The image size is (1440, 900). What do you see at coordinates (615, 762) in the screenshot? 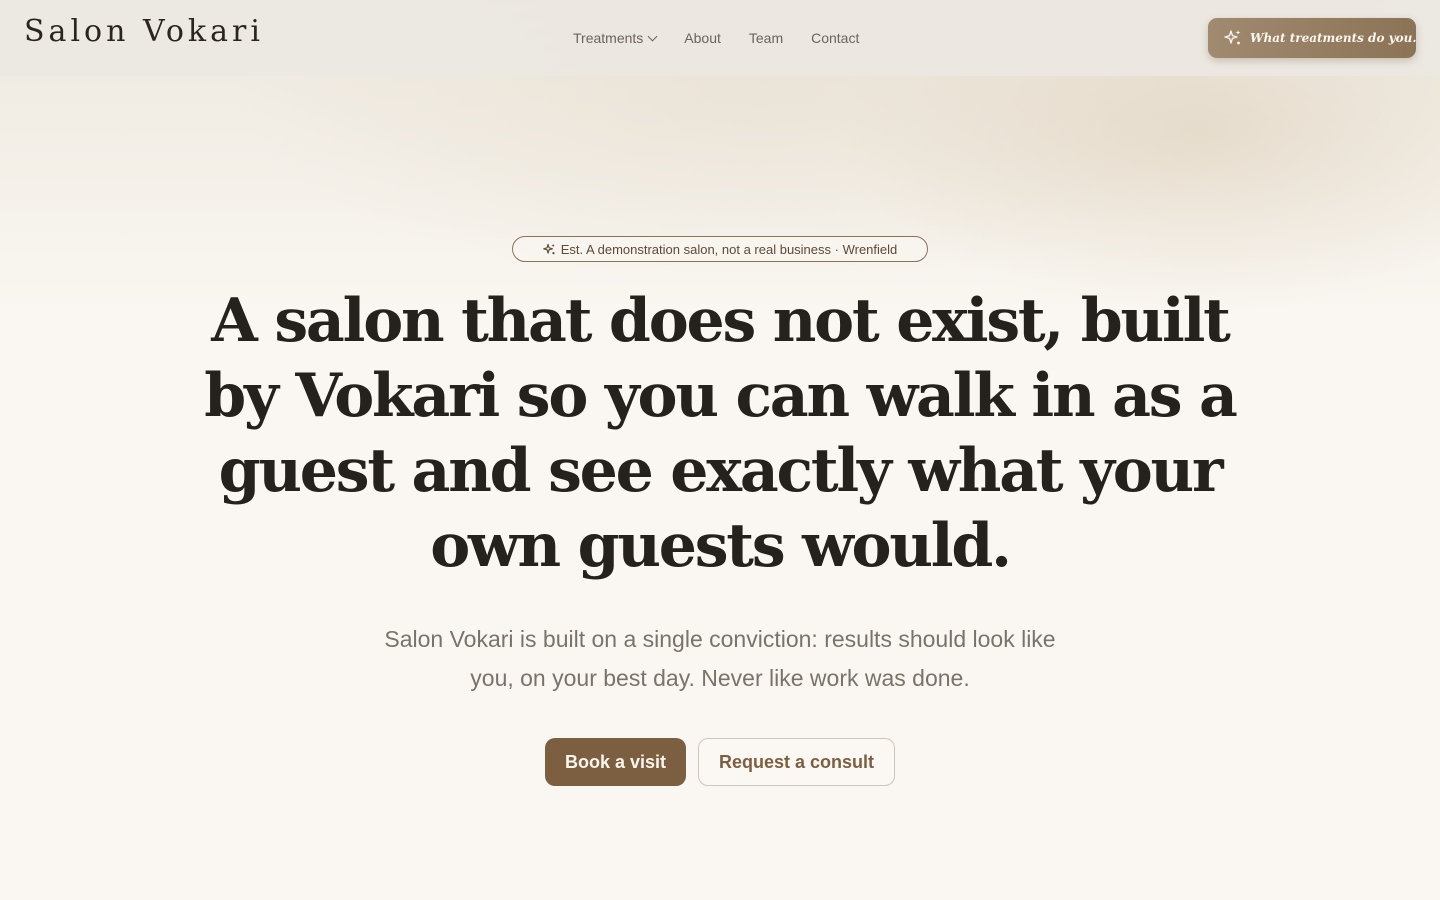
I see `book-visit-button: Book a visit` at bounding box center [615, 762].